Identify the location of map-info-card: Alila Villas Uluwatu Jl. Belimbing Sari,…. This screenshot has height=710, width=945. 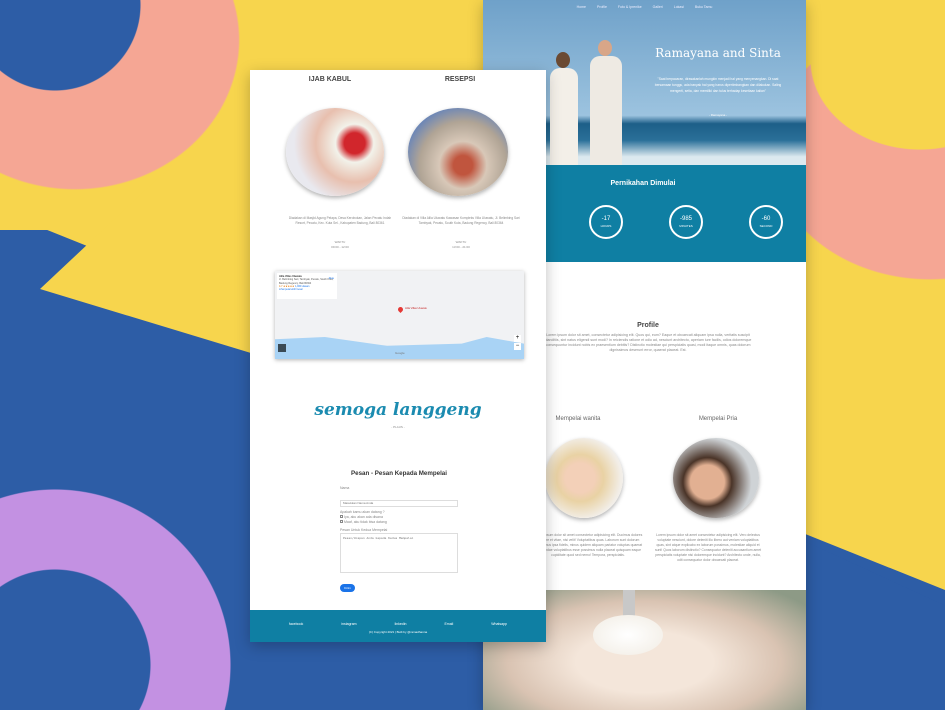
(307, 286).